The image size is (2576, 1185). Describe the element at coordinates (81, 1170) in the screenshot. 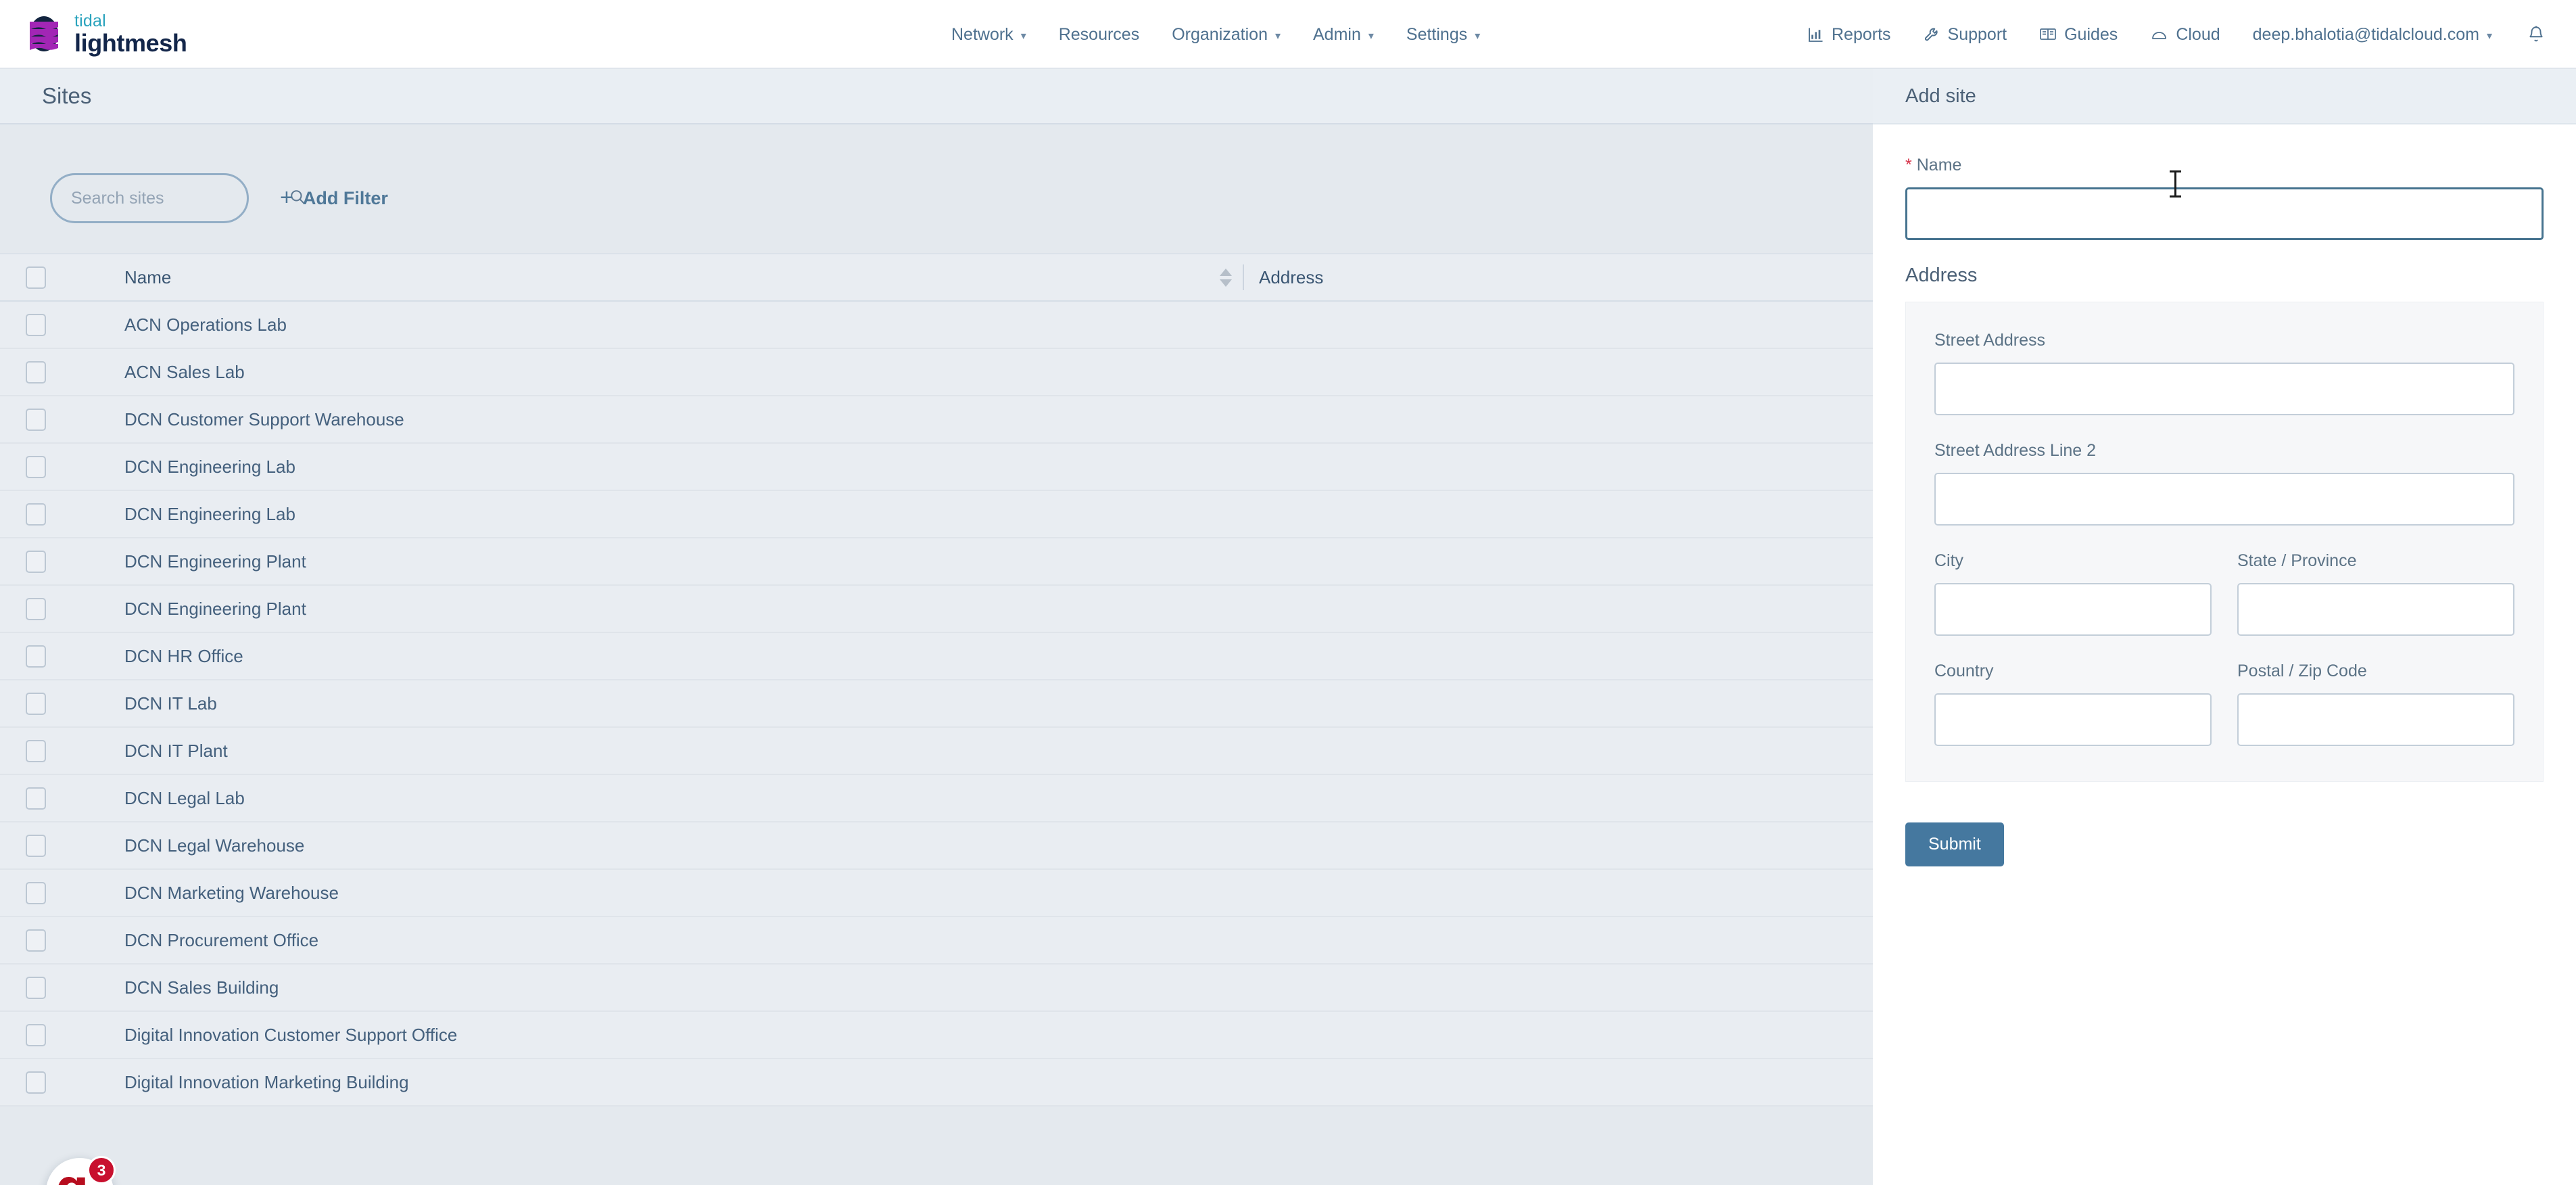

I see `help-widget-button: g. 3` at that location.